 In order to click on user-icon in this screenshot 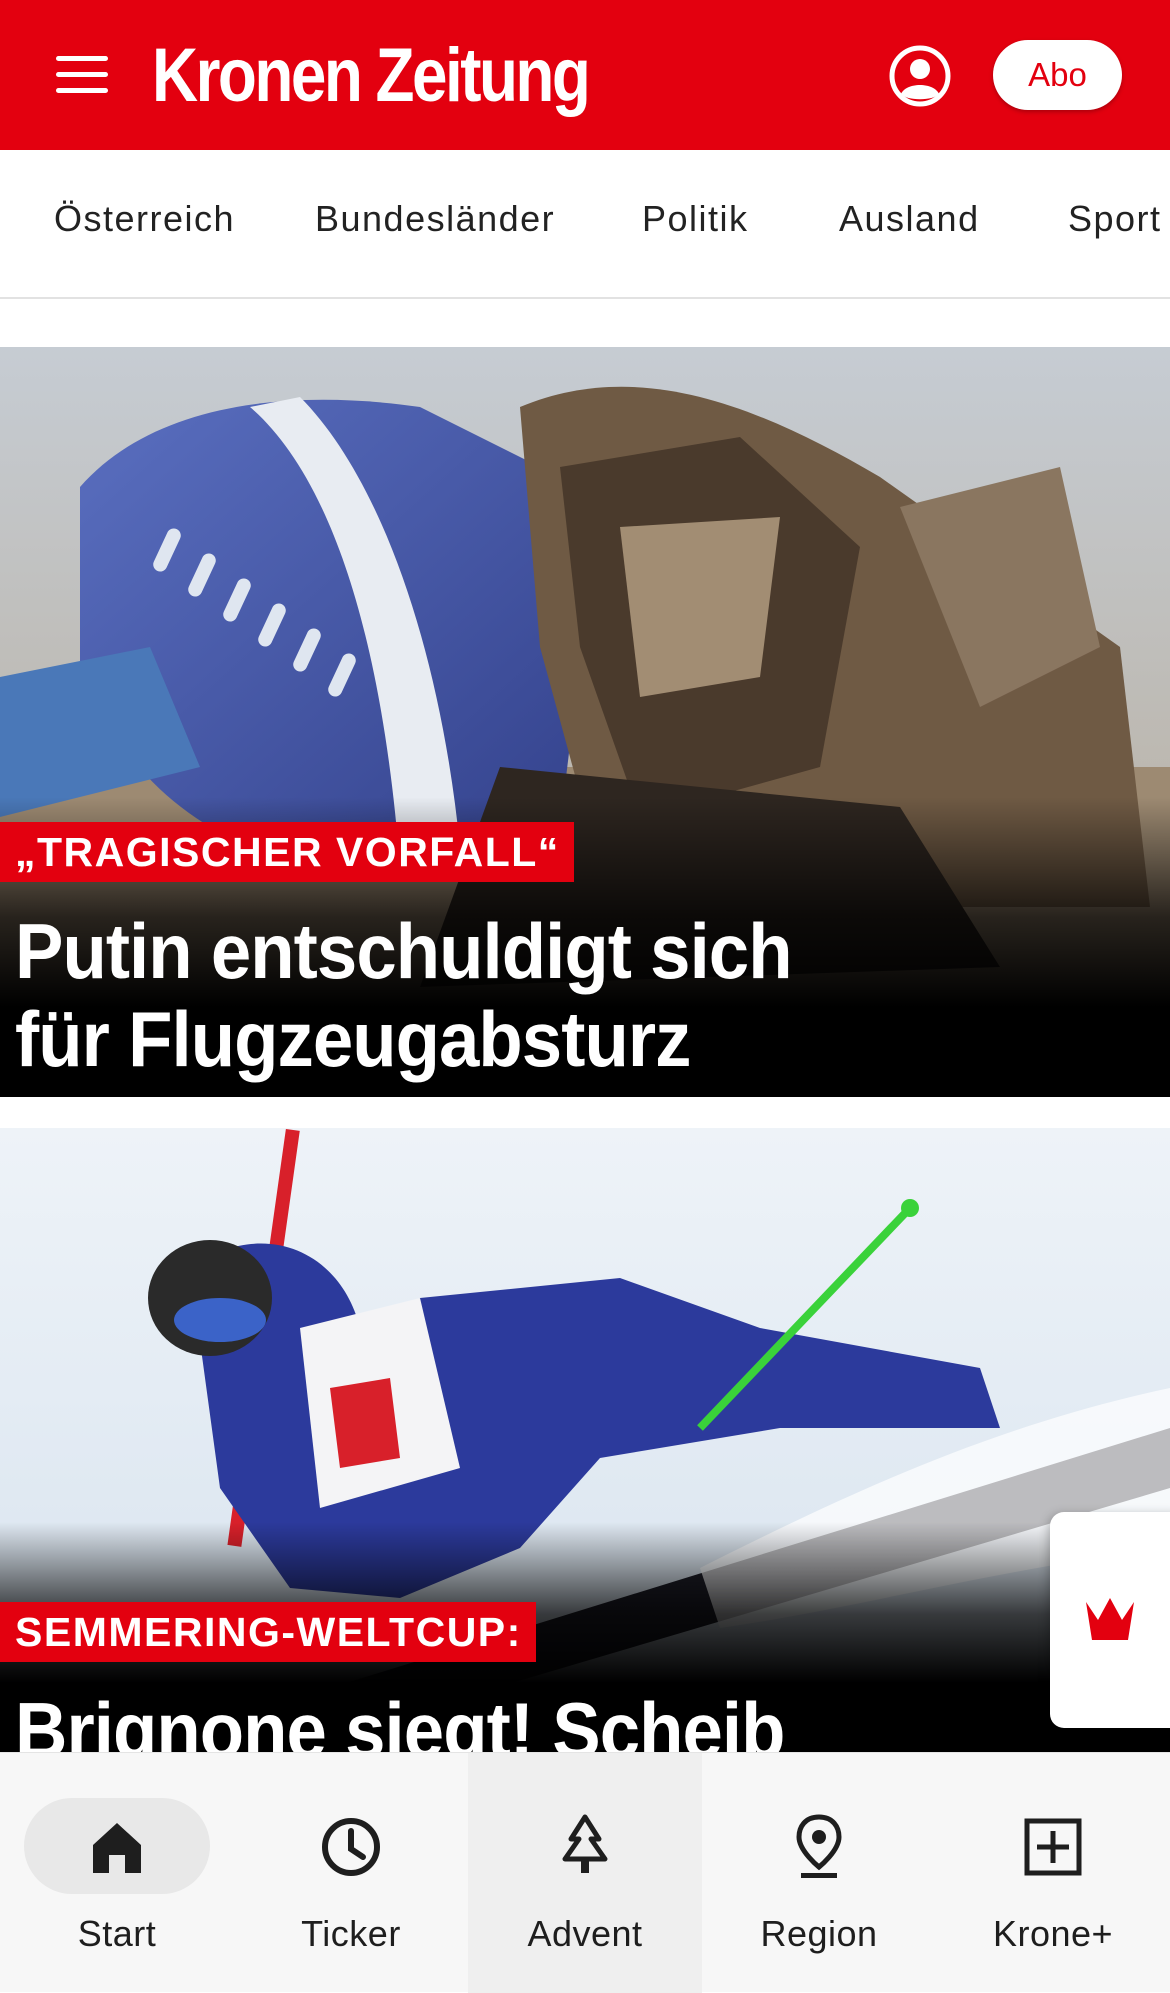, I will do `click(920, 76)`.